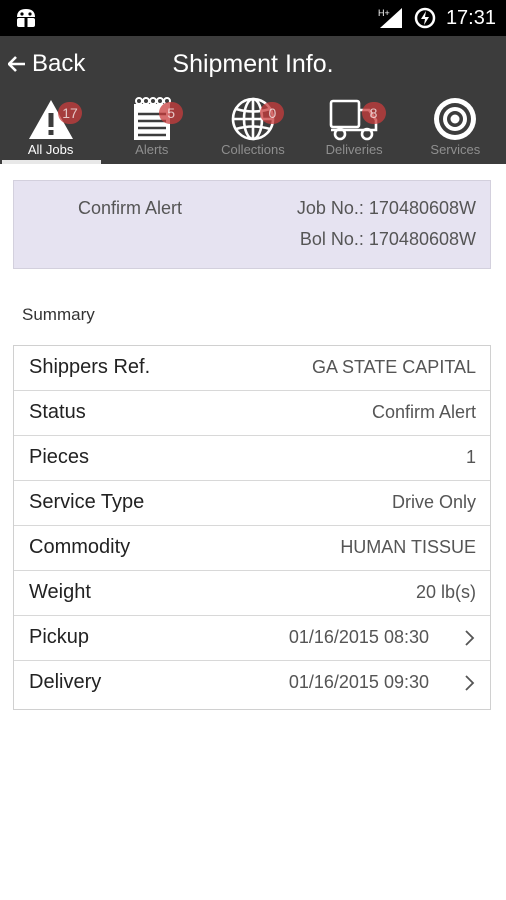 This screenshot has width=506, height=900. I want to click on back-label: Back, so click(59, 63).